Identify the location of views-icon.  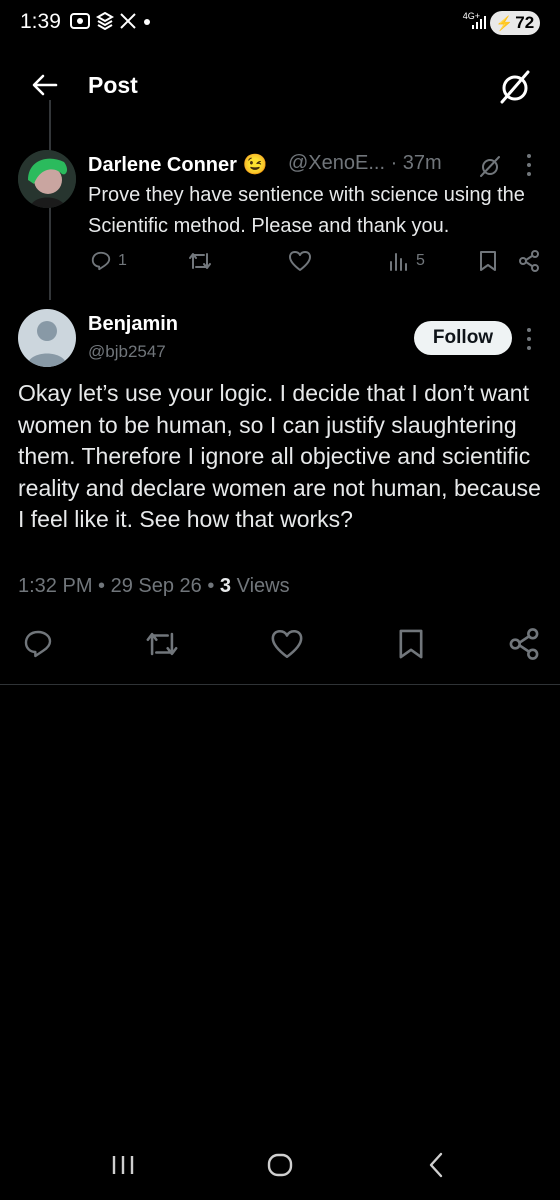
(398, 262).